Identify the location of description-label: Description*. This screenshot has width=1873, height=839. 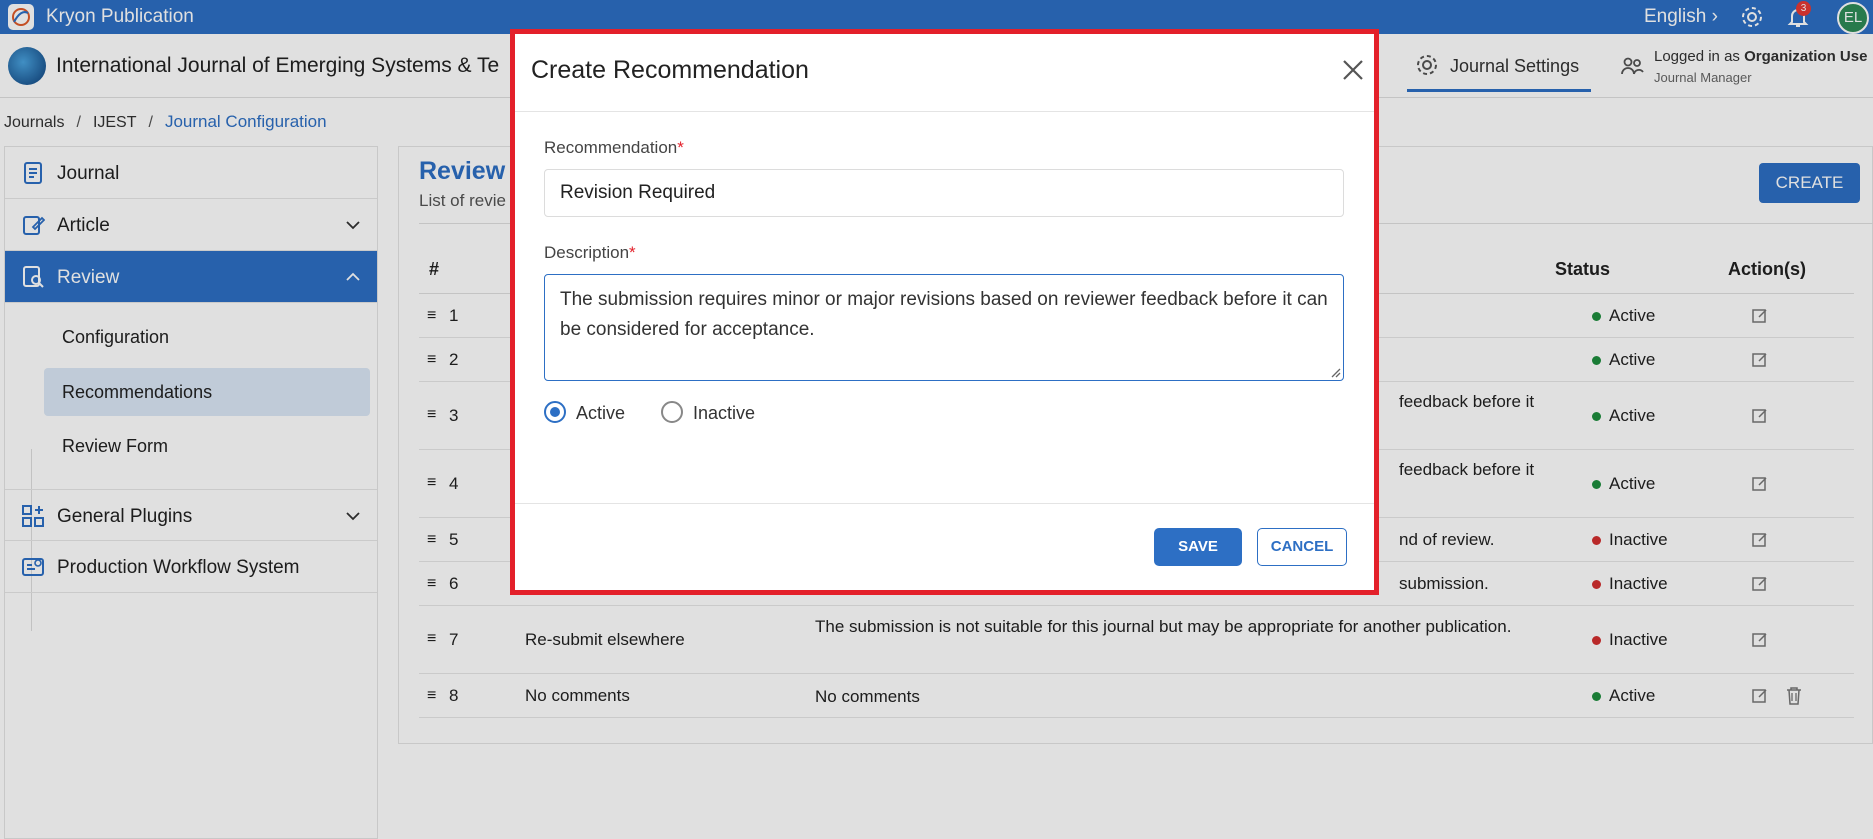
(590, 253).